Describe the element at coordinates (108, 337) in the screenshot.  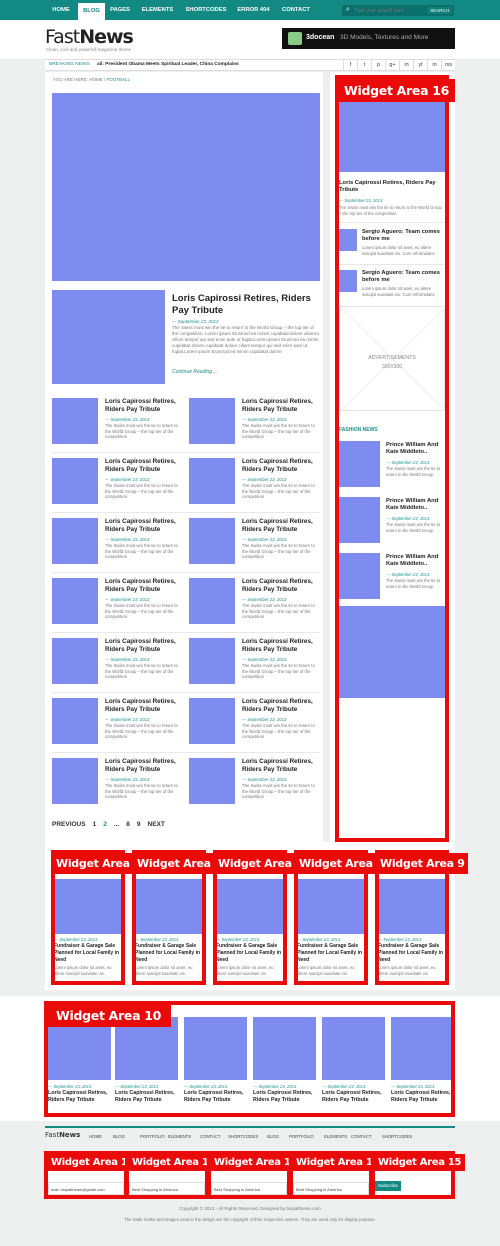
I see `featured-post-image` at that location.